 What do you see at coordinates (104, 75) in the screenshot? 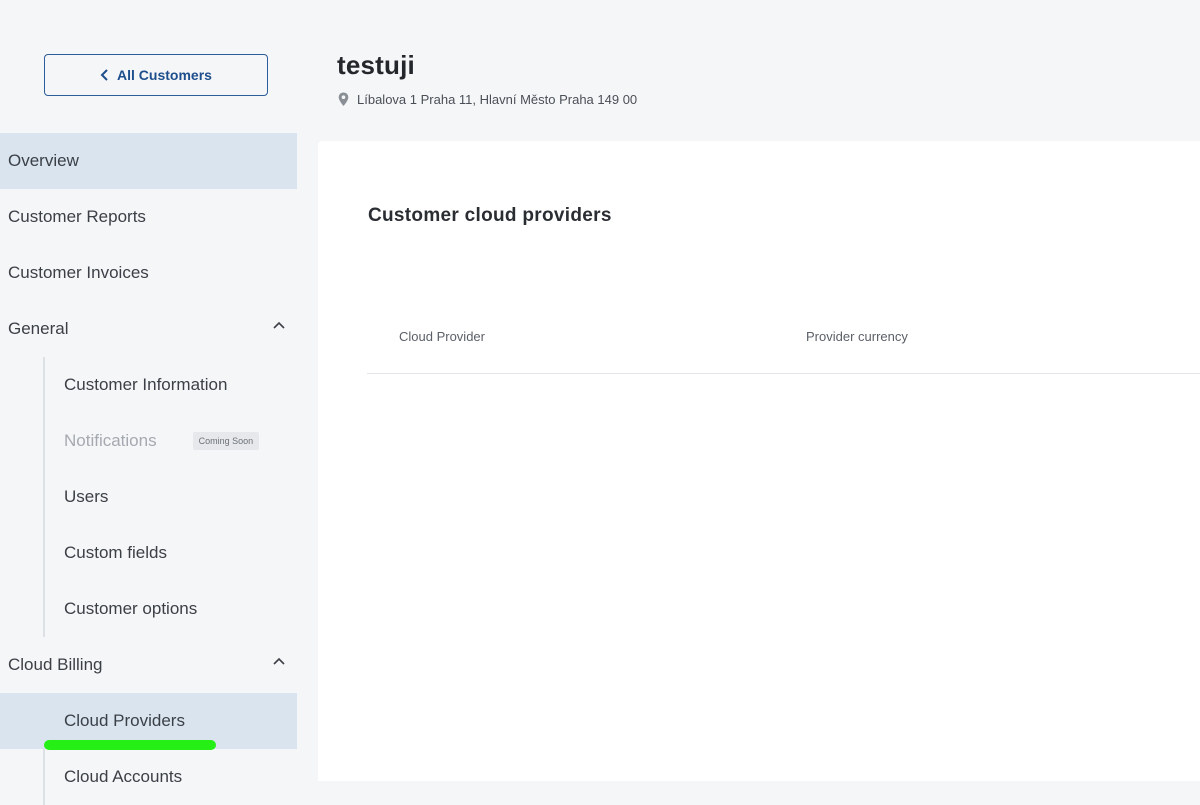
I see `chevron-left-icon` at bounding box center [104, 75].